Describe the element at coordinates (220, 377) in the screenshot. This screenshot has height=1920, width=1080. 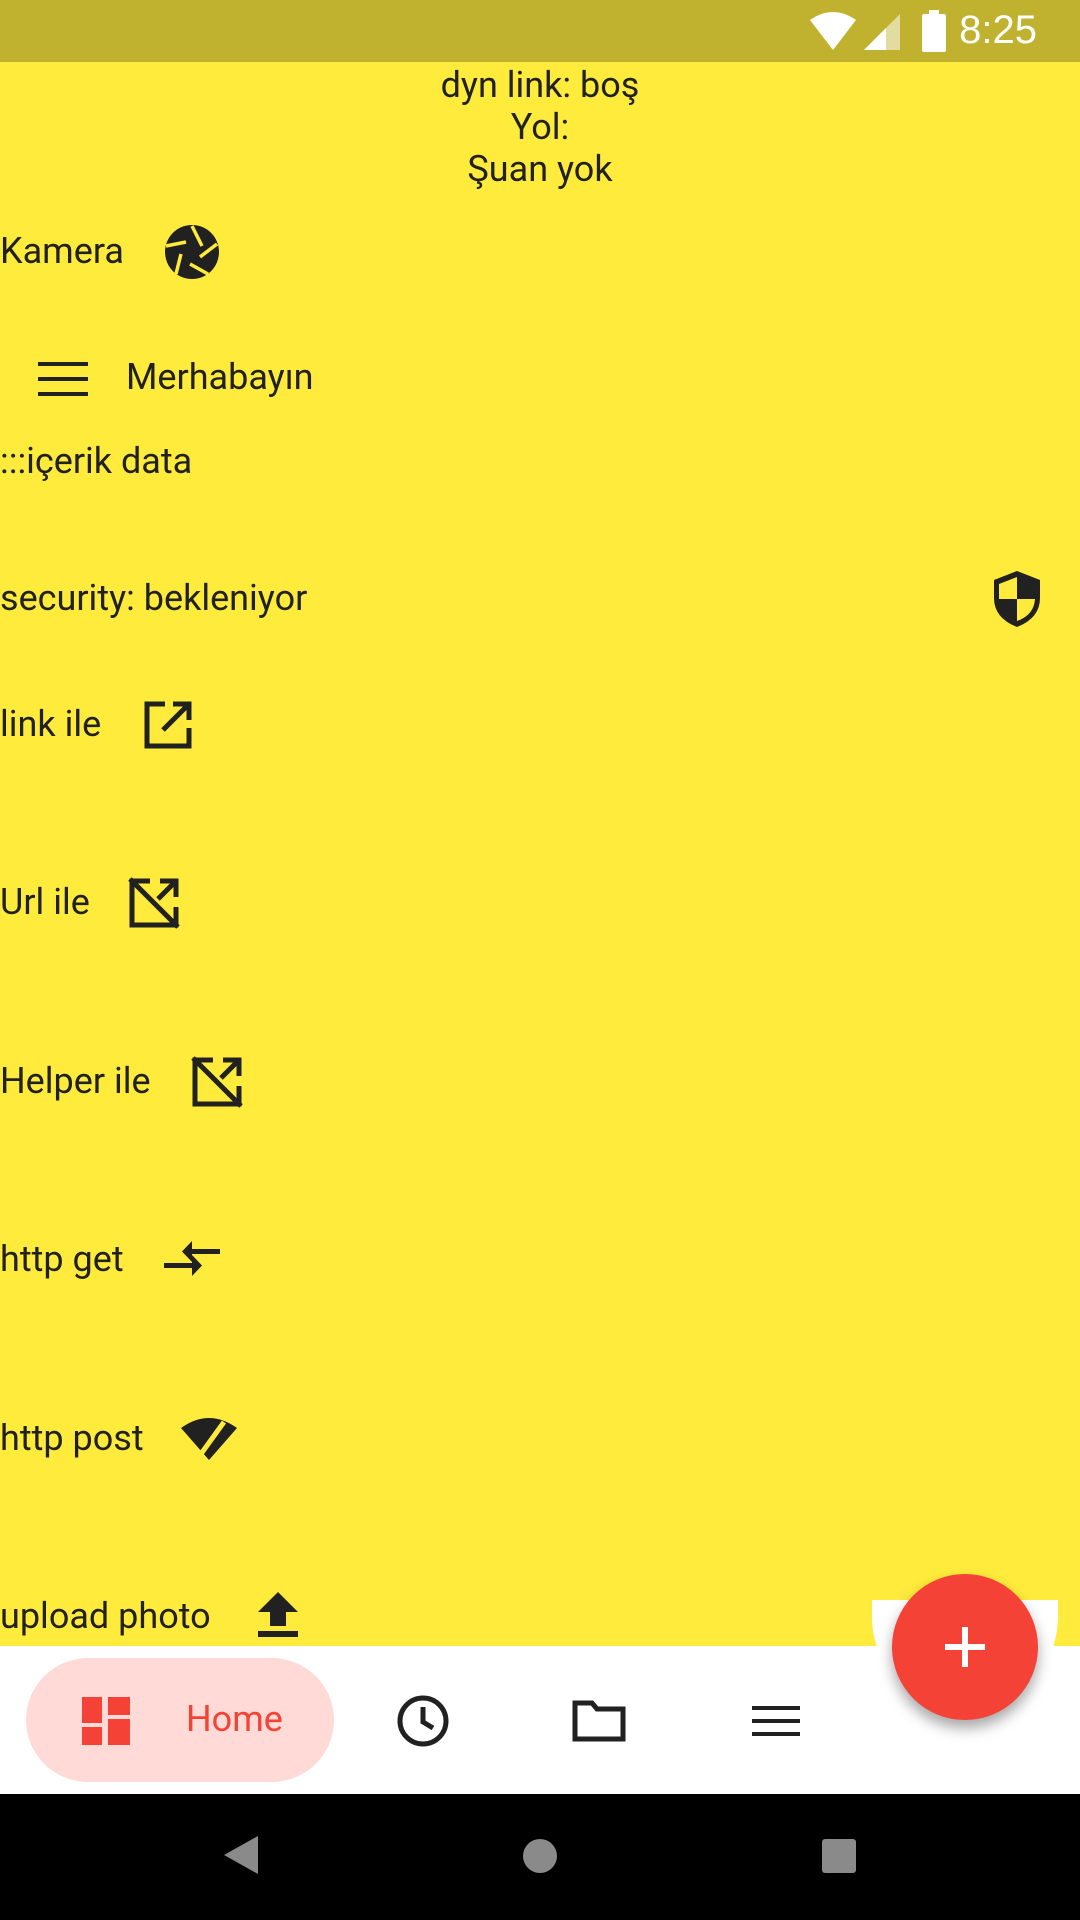
I see `menu-title: Merhabayın` at that location.